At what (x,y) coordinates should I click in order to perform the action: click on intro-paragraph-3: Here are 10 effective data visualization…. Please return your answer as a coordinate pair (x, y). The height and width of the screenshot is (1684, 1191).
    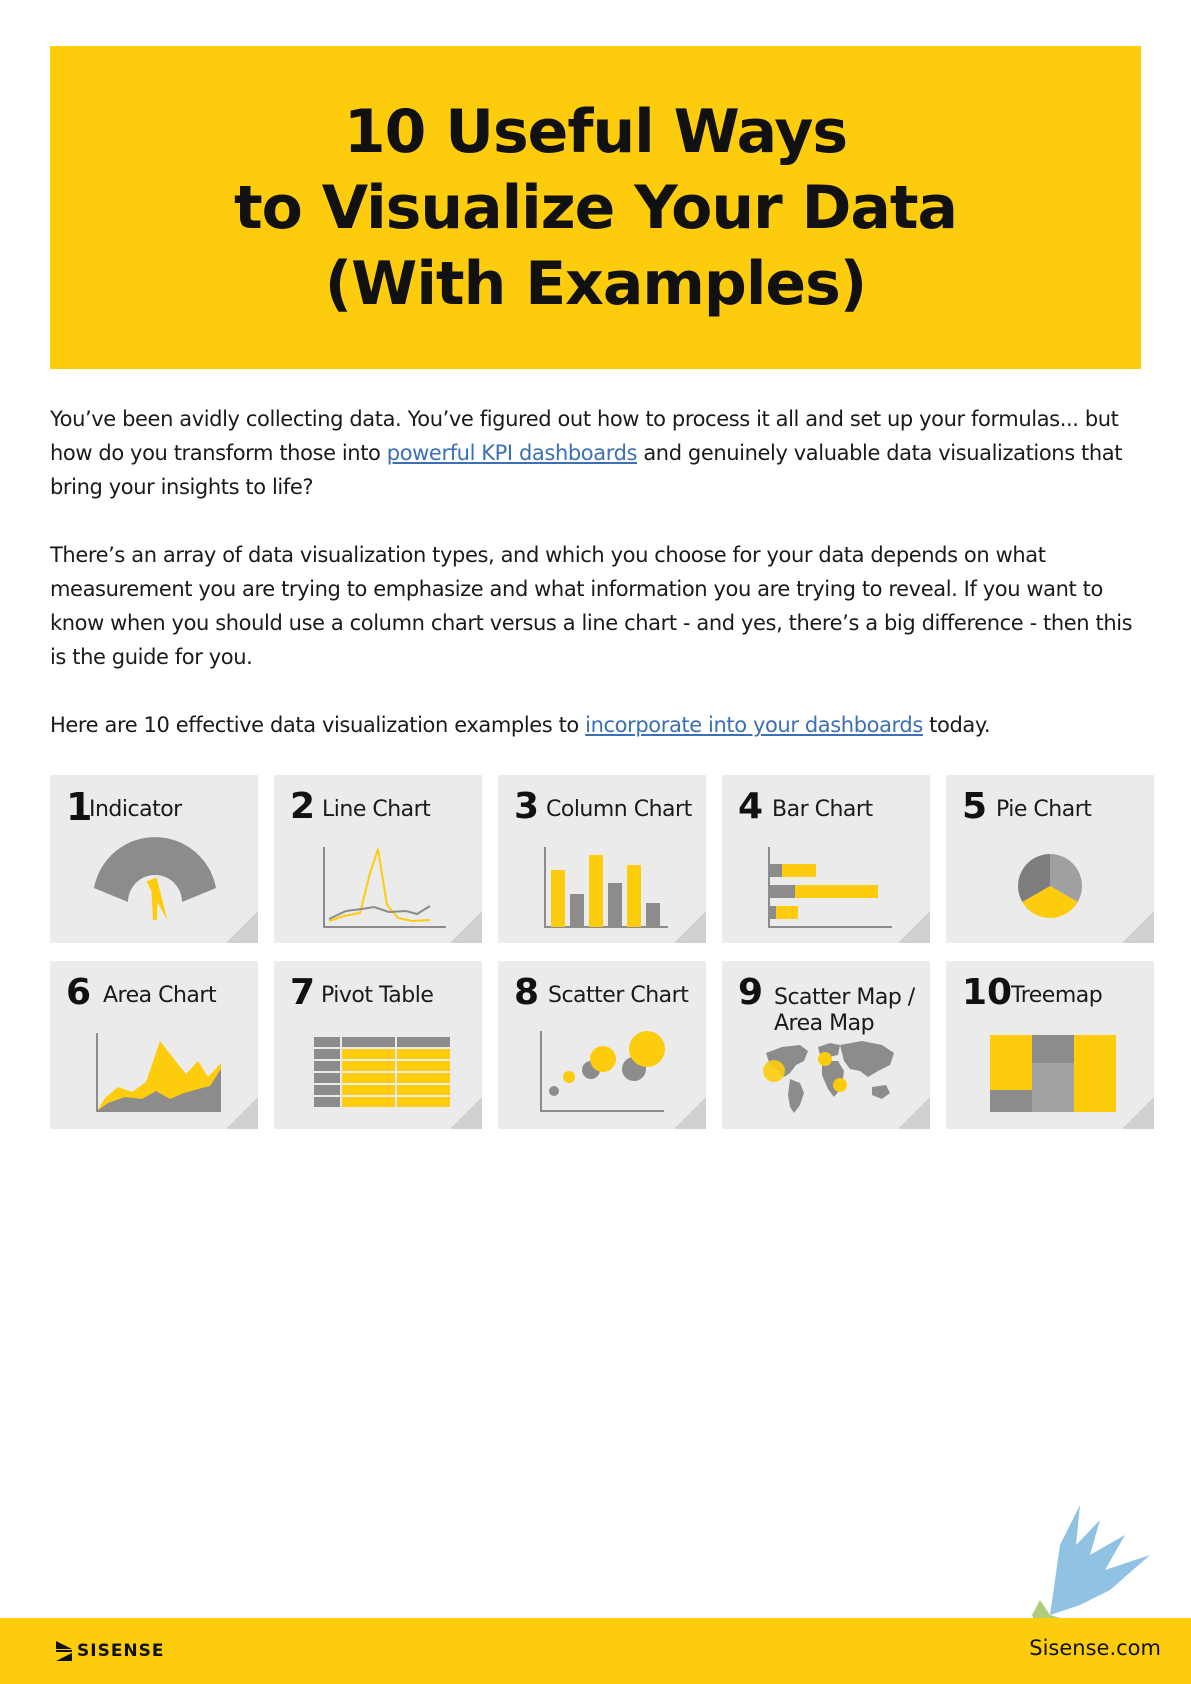
    Looking at the image, I should click on (600, 725).